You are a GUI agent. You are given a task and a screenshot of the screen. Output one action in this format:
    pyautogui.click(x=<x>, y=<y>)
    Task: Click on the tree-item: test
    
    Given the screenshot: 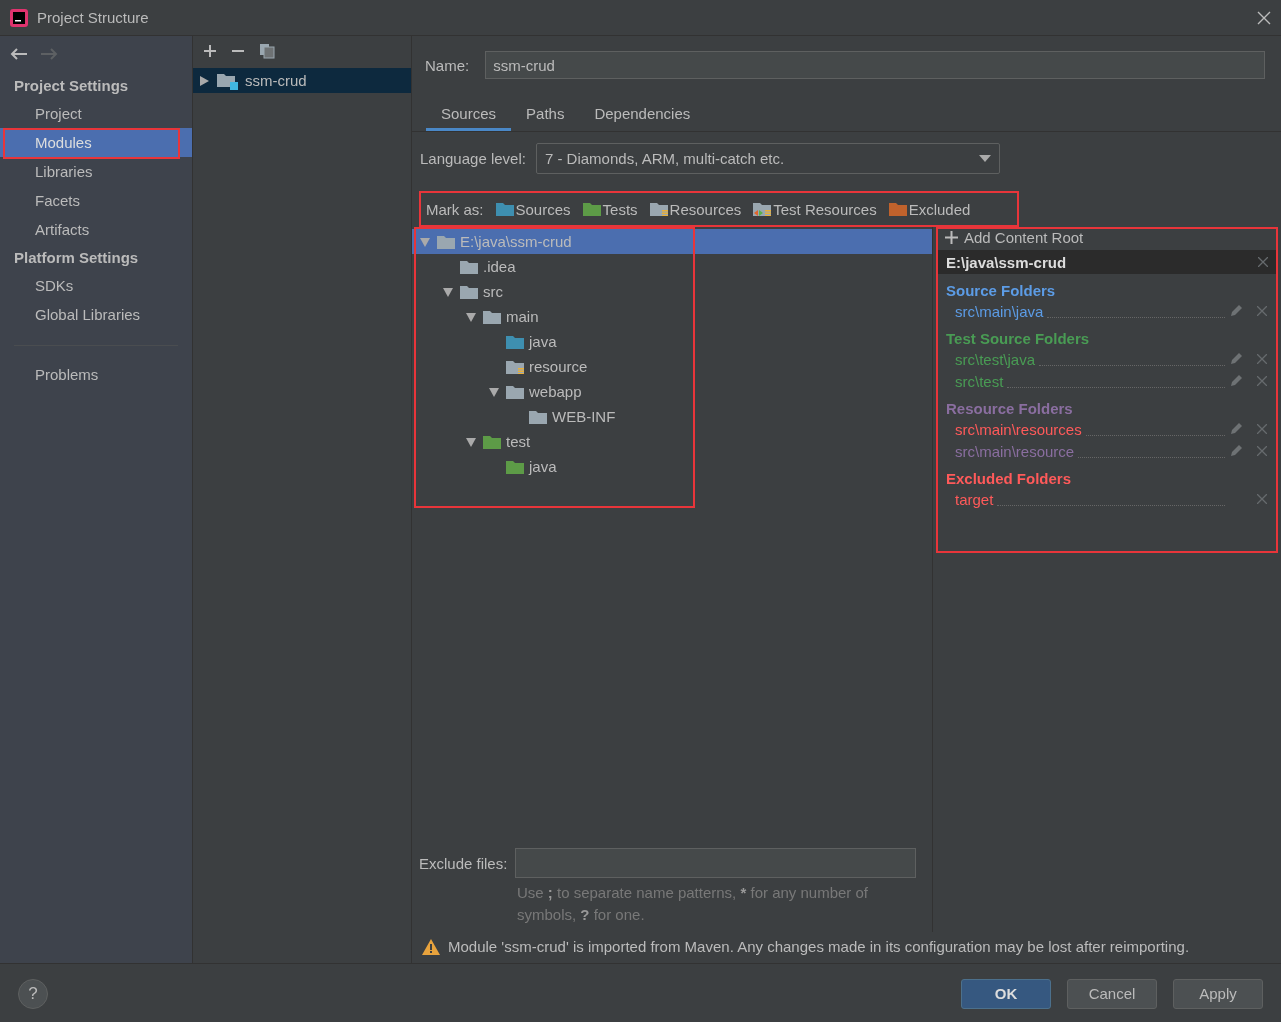 What is the action you would take?
    pyautogui.click(x=672, y=441)
    